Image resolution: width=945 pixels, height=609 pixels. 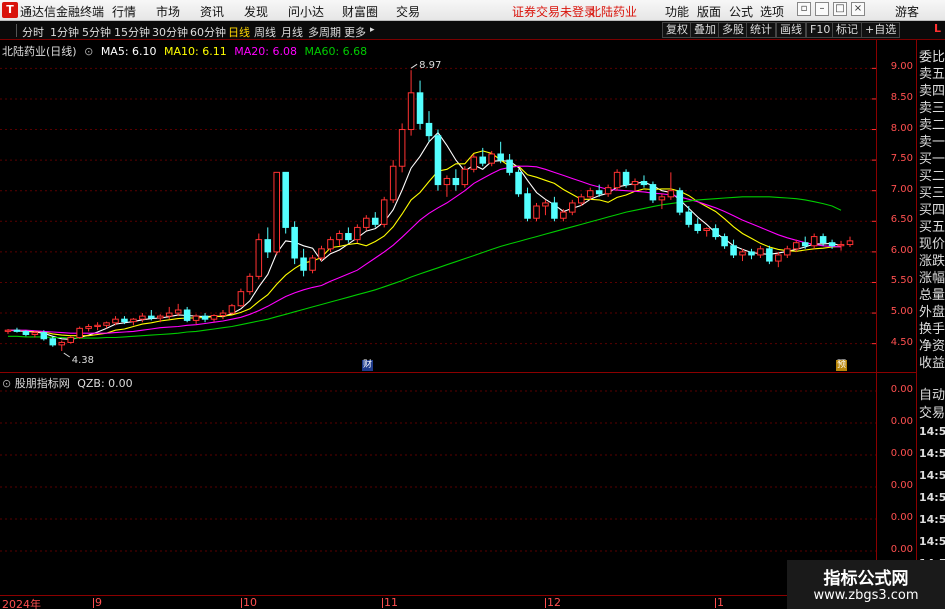 I want to click on menu-gongneng: 功能, so click(x=677, y=11).